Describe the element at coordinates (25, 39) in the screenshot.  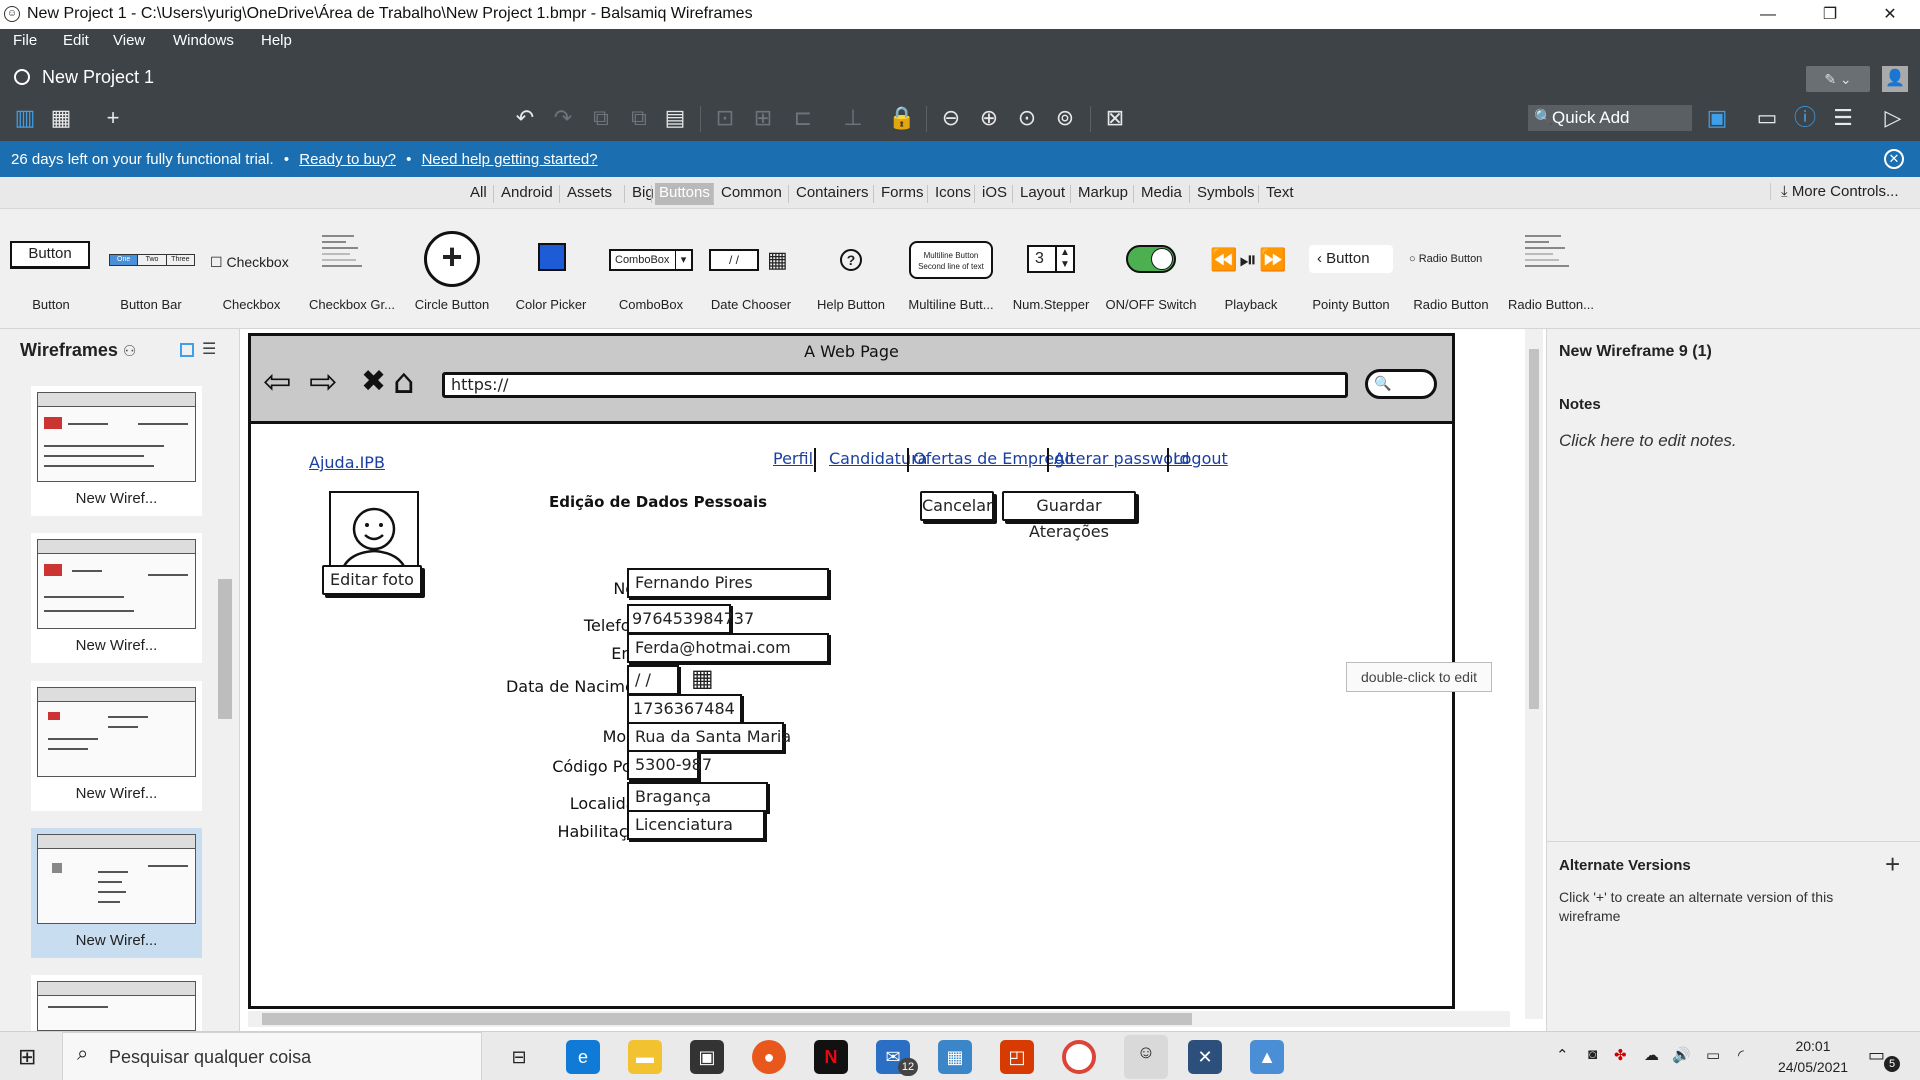
I see `menu-file: File` at that location.